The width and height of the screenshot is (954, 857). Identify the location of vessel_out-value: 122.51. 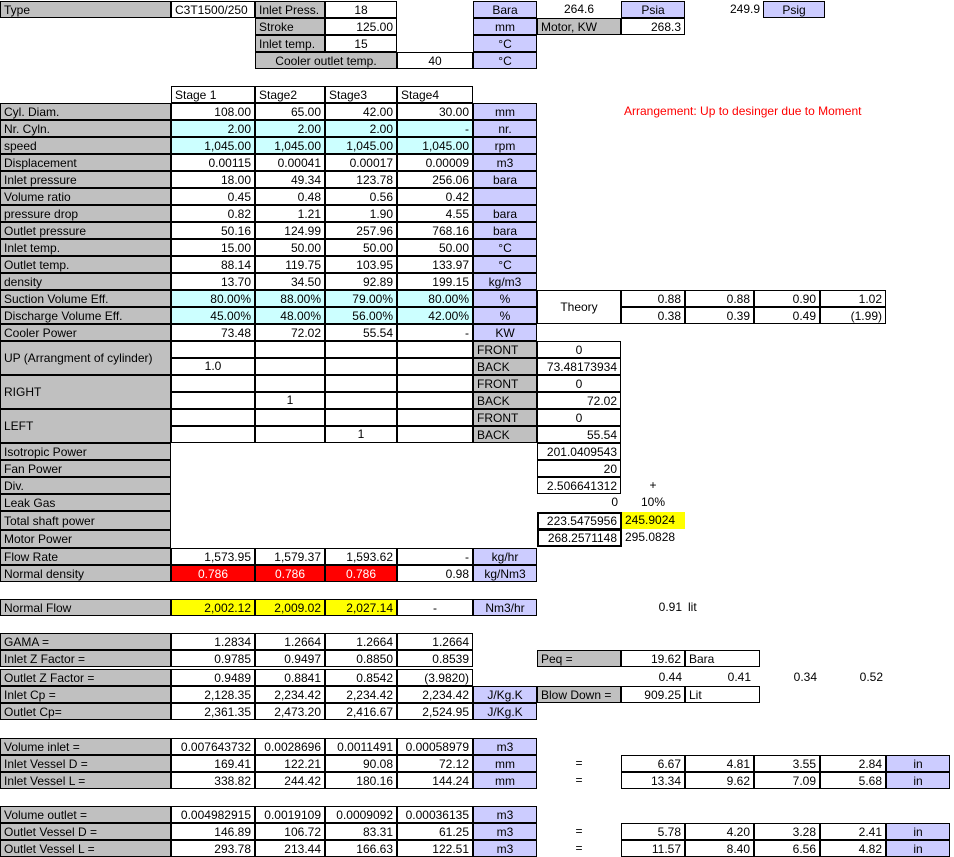
(435, 848).